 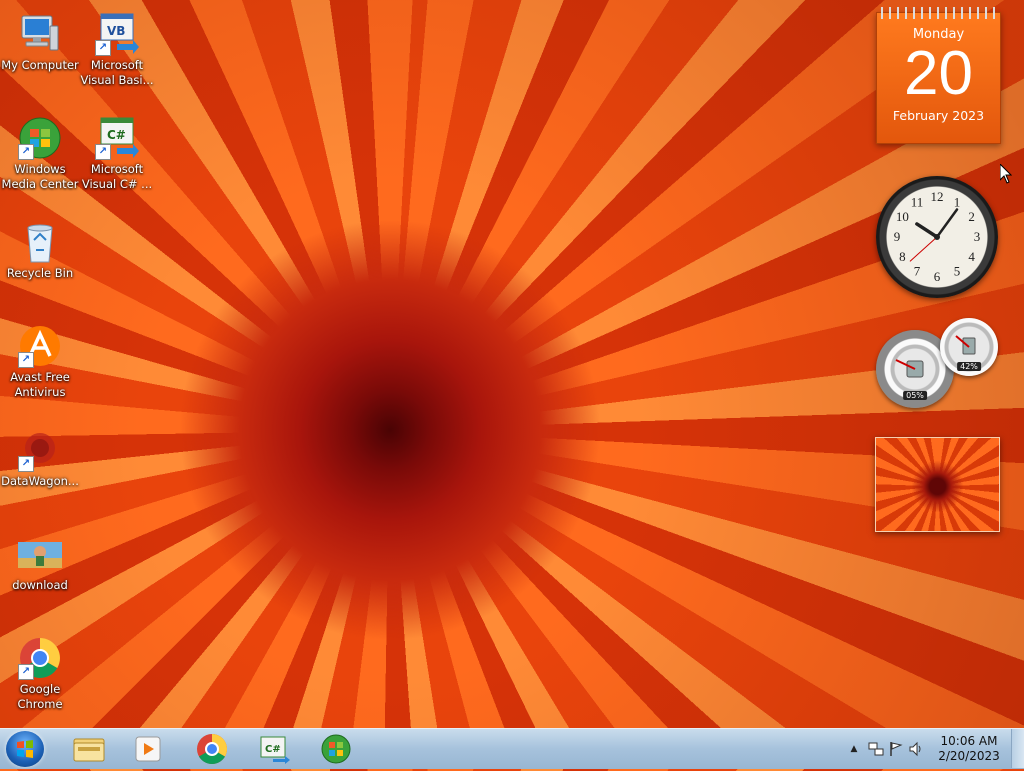 I want to click on desktop-icon-label: My Computer, so click(x=40, y=65).